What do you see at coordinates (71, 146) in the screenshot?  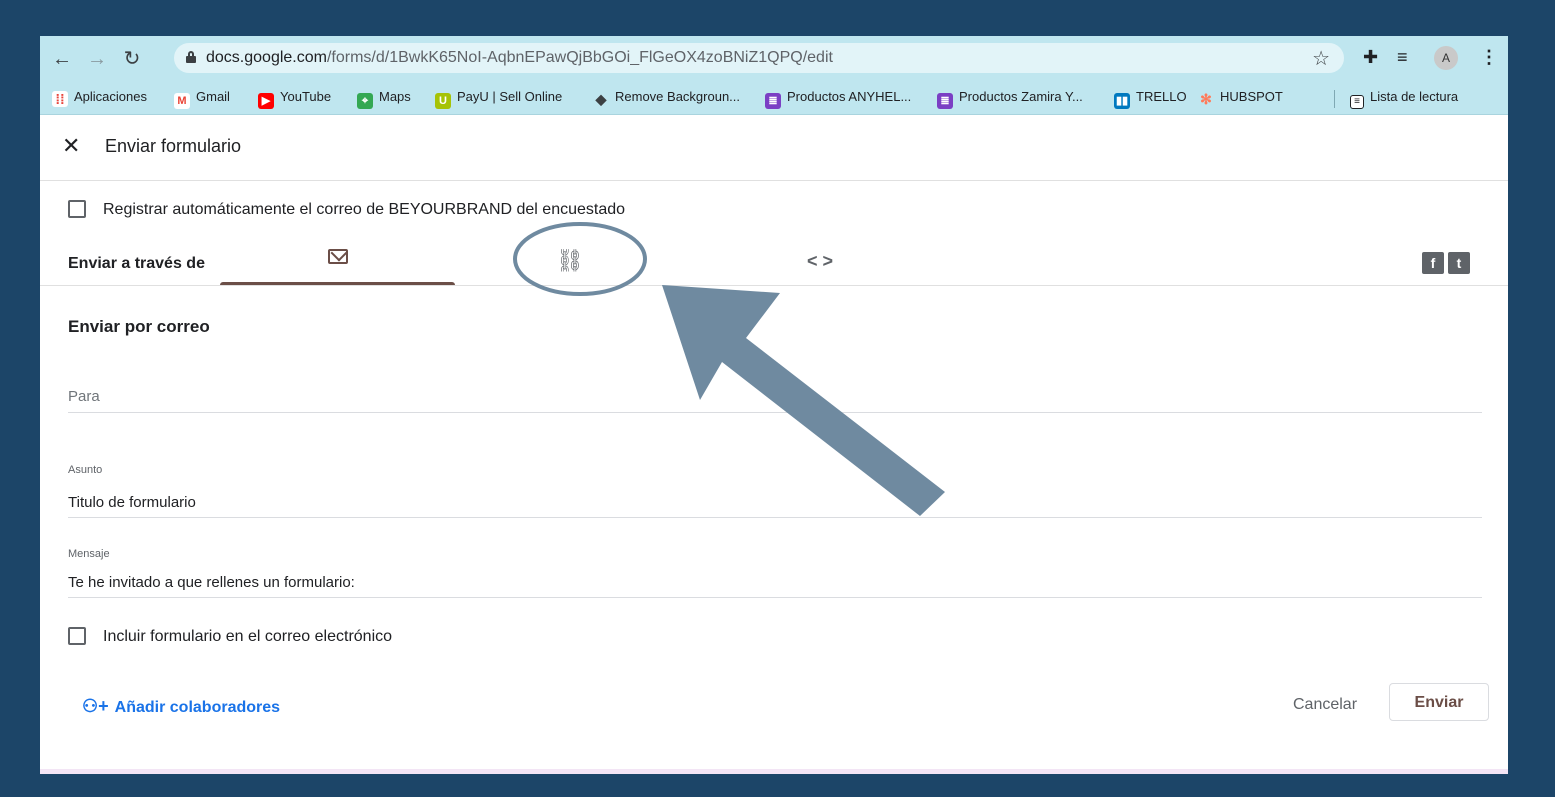 I see `close-icon: ✕` at bounding box center [71, 146].